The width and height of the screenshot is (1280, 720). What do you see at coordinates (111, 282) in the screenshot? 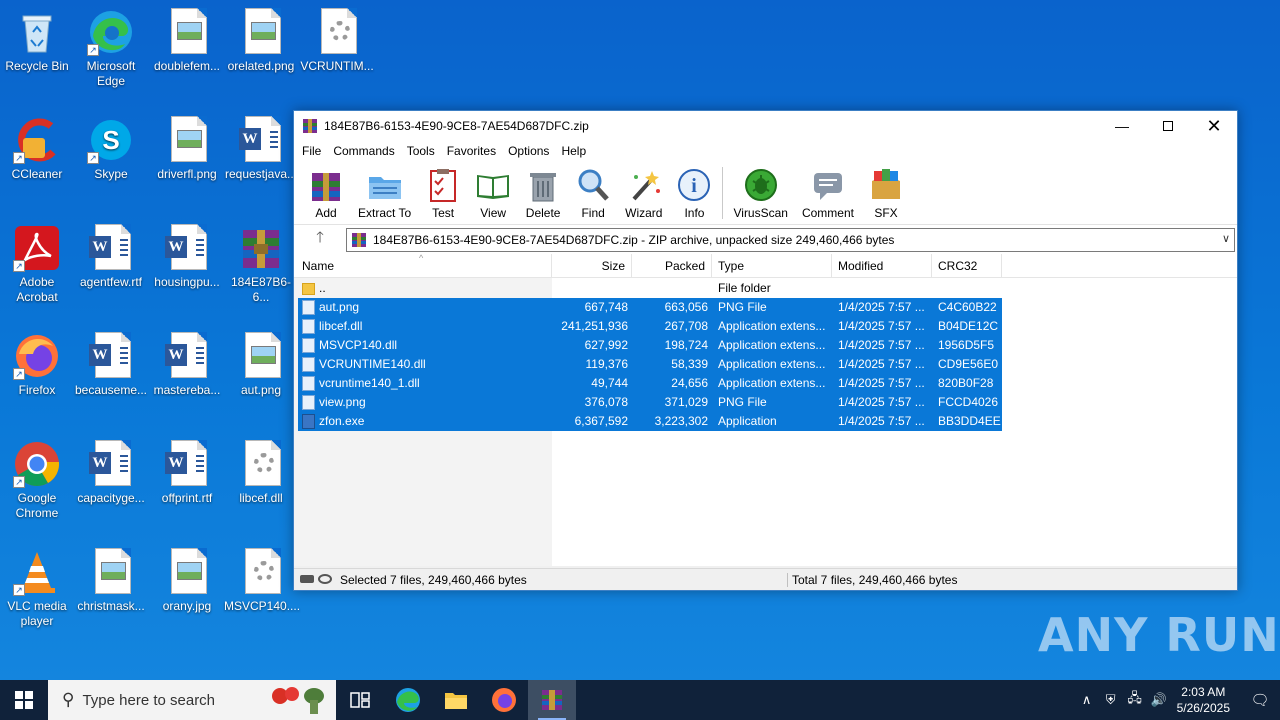
I see `desktop-icon-label: agentfew.rtf` at bounding box center [111, 282].